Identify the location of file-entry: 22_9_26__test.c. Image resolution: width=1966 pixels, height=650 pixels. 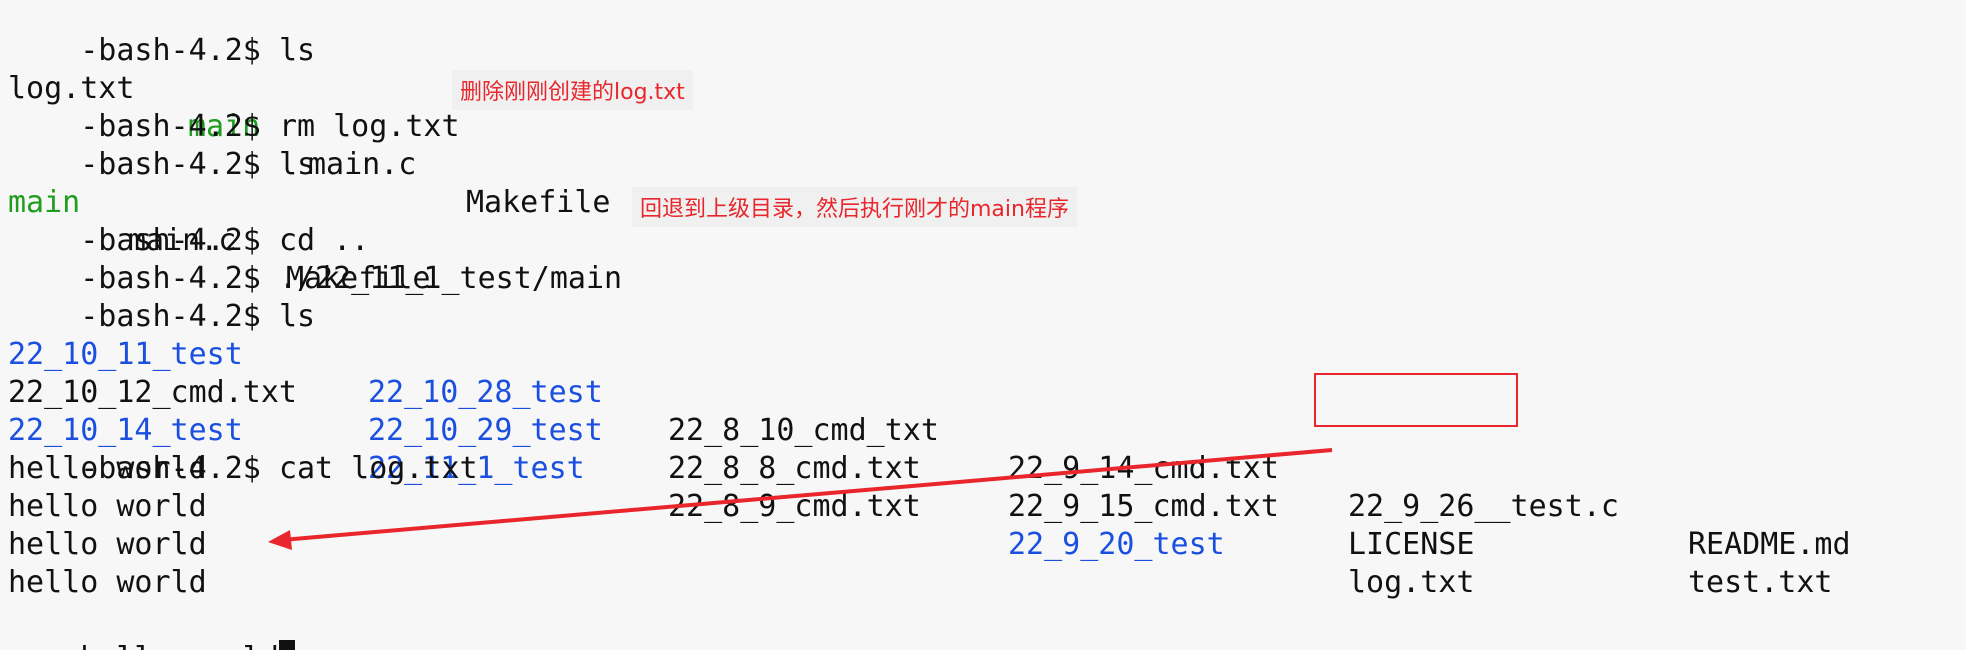
(1483, 506).